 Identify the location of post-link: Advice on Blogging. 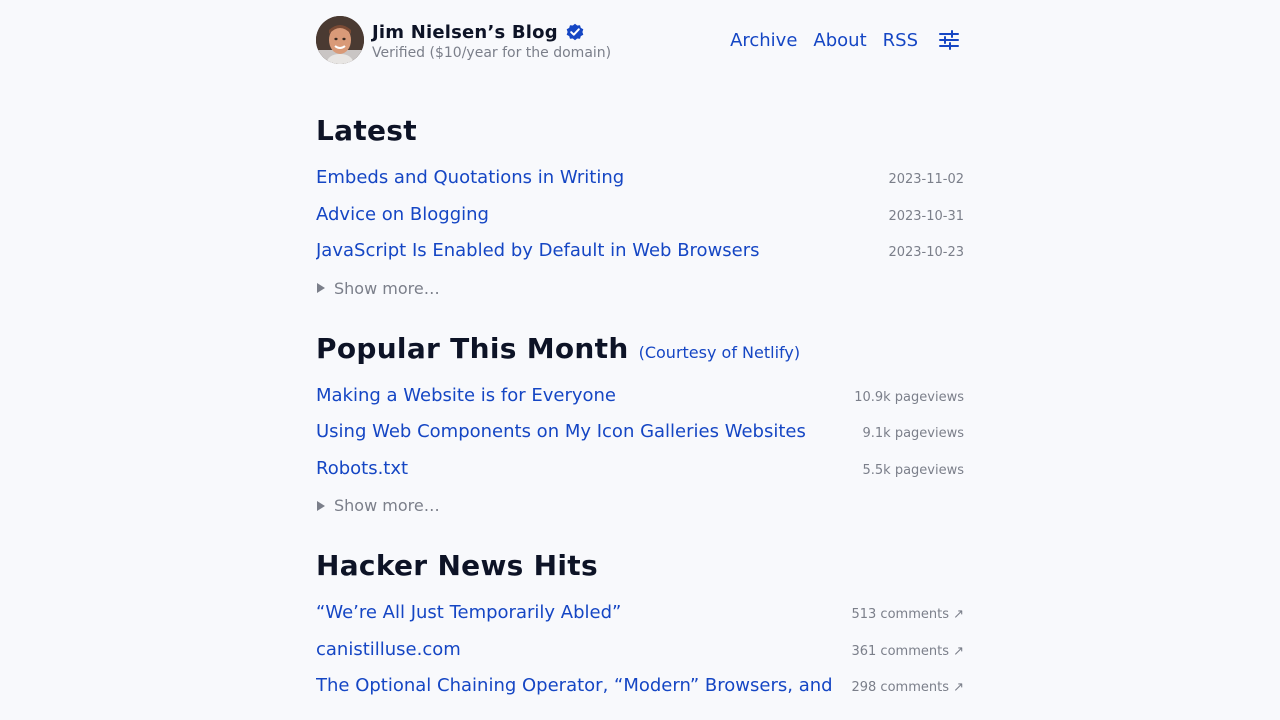
(402, 214).